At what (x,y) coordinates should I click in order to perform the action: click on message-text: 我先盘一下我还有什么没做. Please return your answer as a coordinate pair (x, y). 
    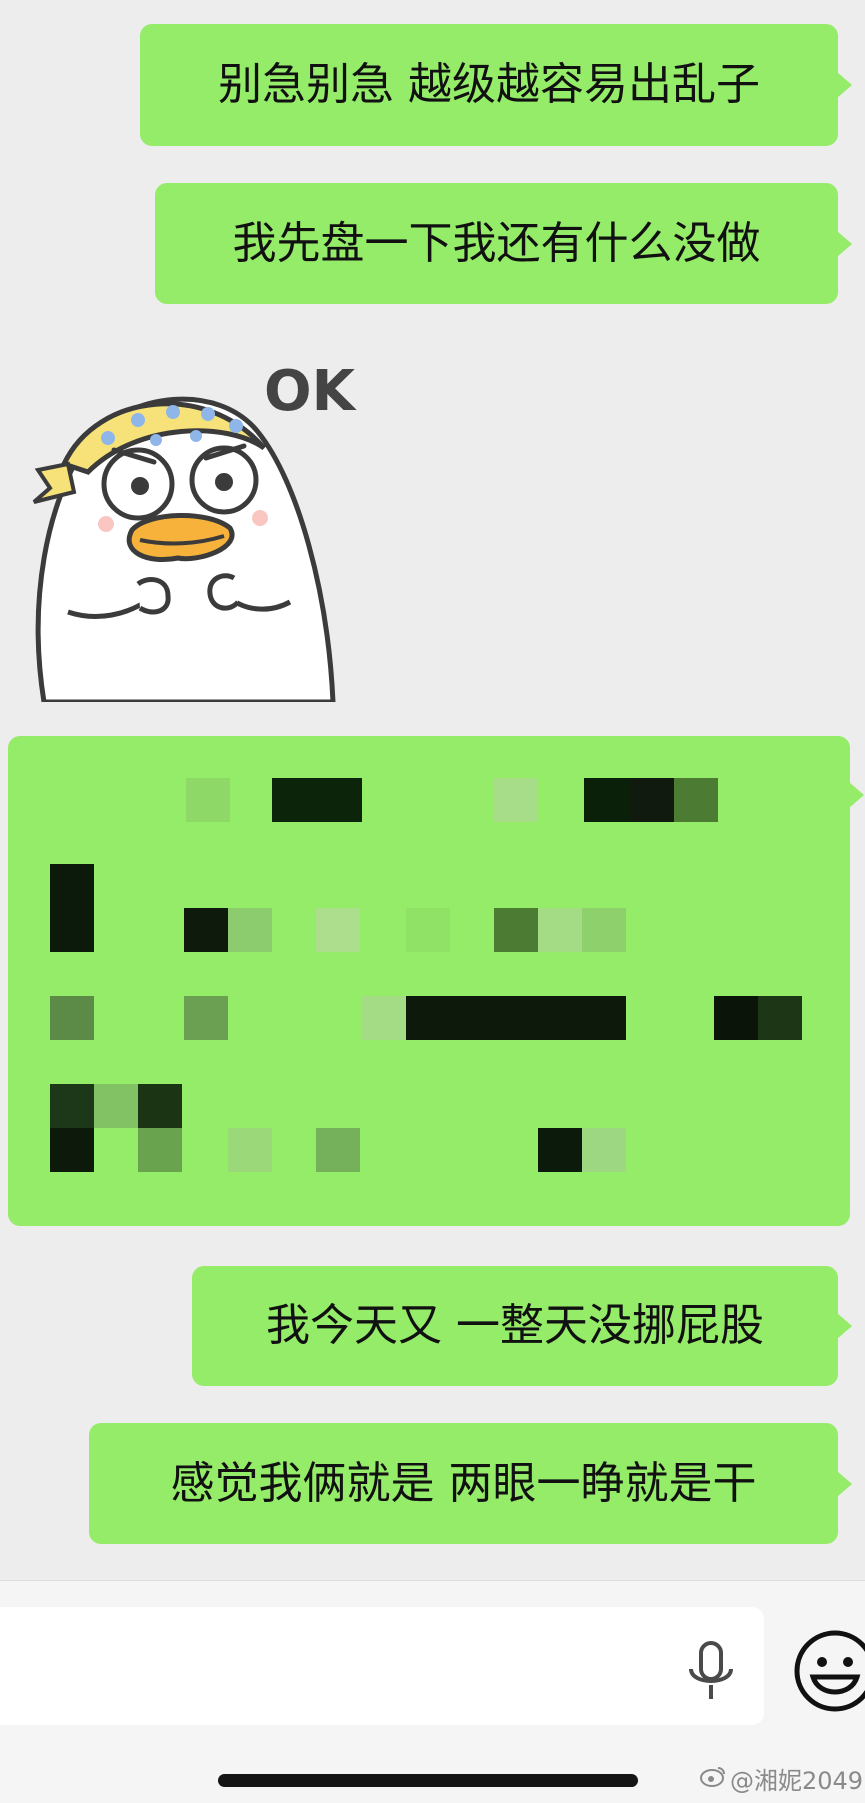
    Looking at the image, I should click on (496, 243).